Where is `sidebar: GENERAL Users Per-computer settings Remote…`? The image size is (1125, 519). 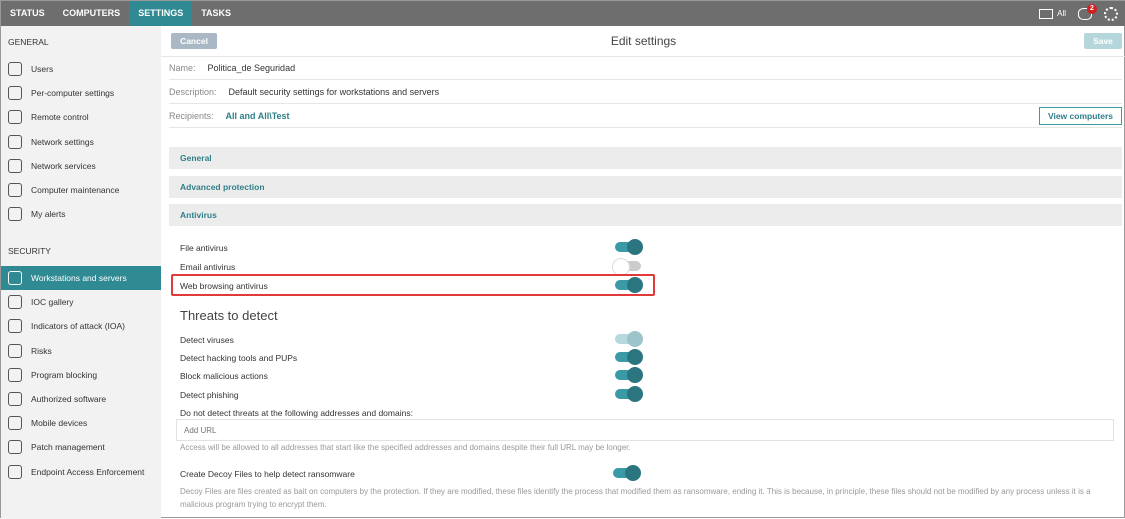
sidebar: GENERAL Users Per-computer settings Remote… is located at coordinates (81, 272).